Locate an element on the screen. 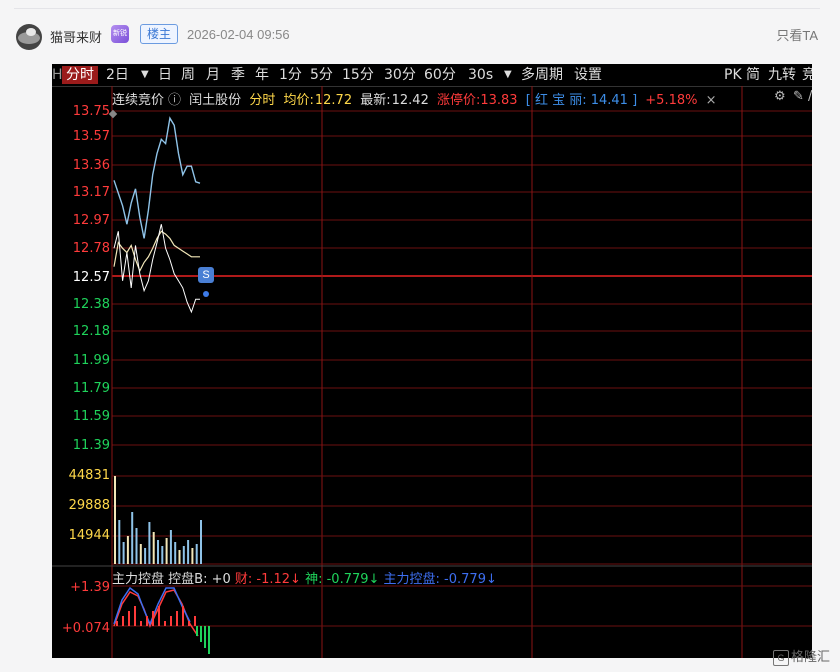 The width and height of the screenshot is (840, 672). price-tick: 12.38 is located at coordinates (91, 304).